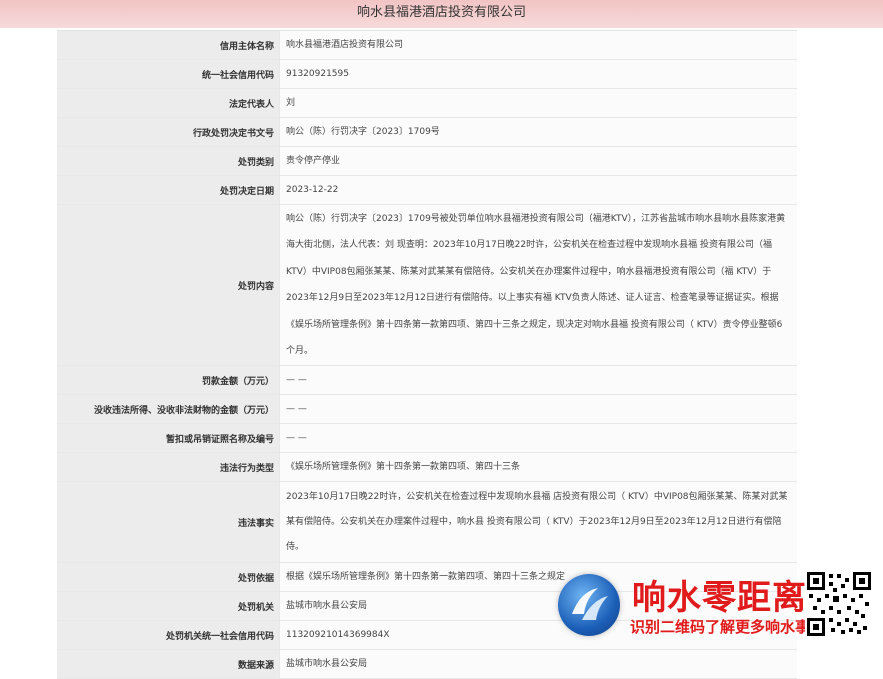 This screenshot has height=679, width=883. Describe the element at coordinates (538, 467) in the screenshot. I see `row-value: 《娱乐场所管理条例》第十四条第一款第四项、第四十三条` at that location.